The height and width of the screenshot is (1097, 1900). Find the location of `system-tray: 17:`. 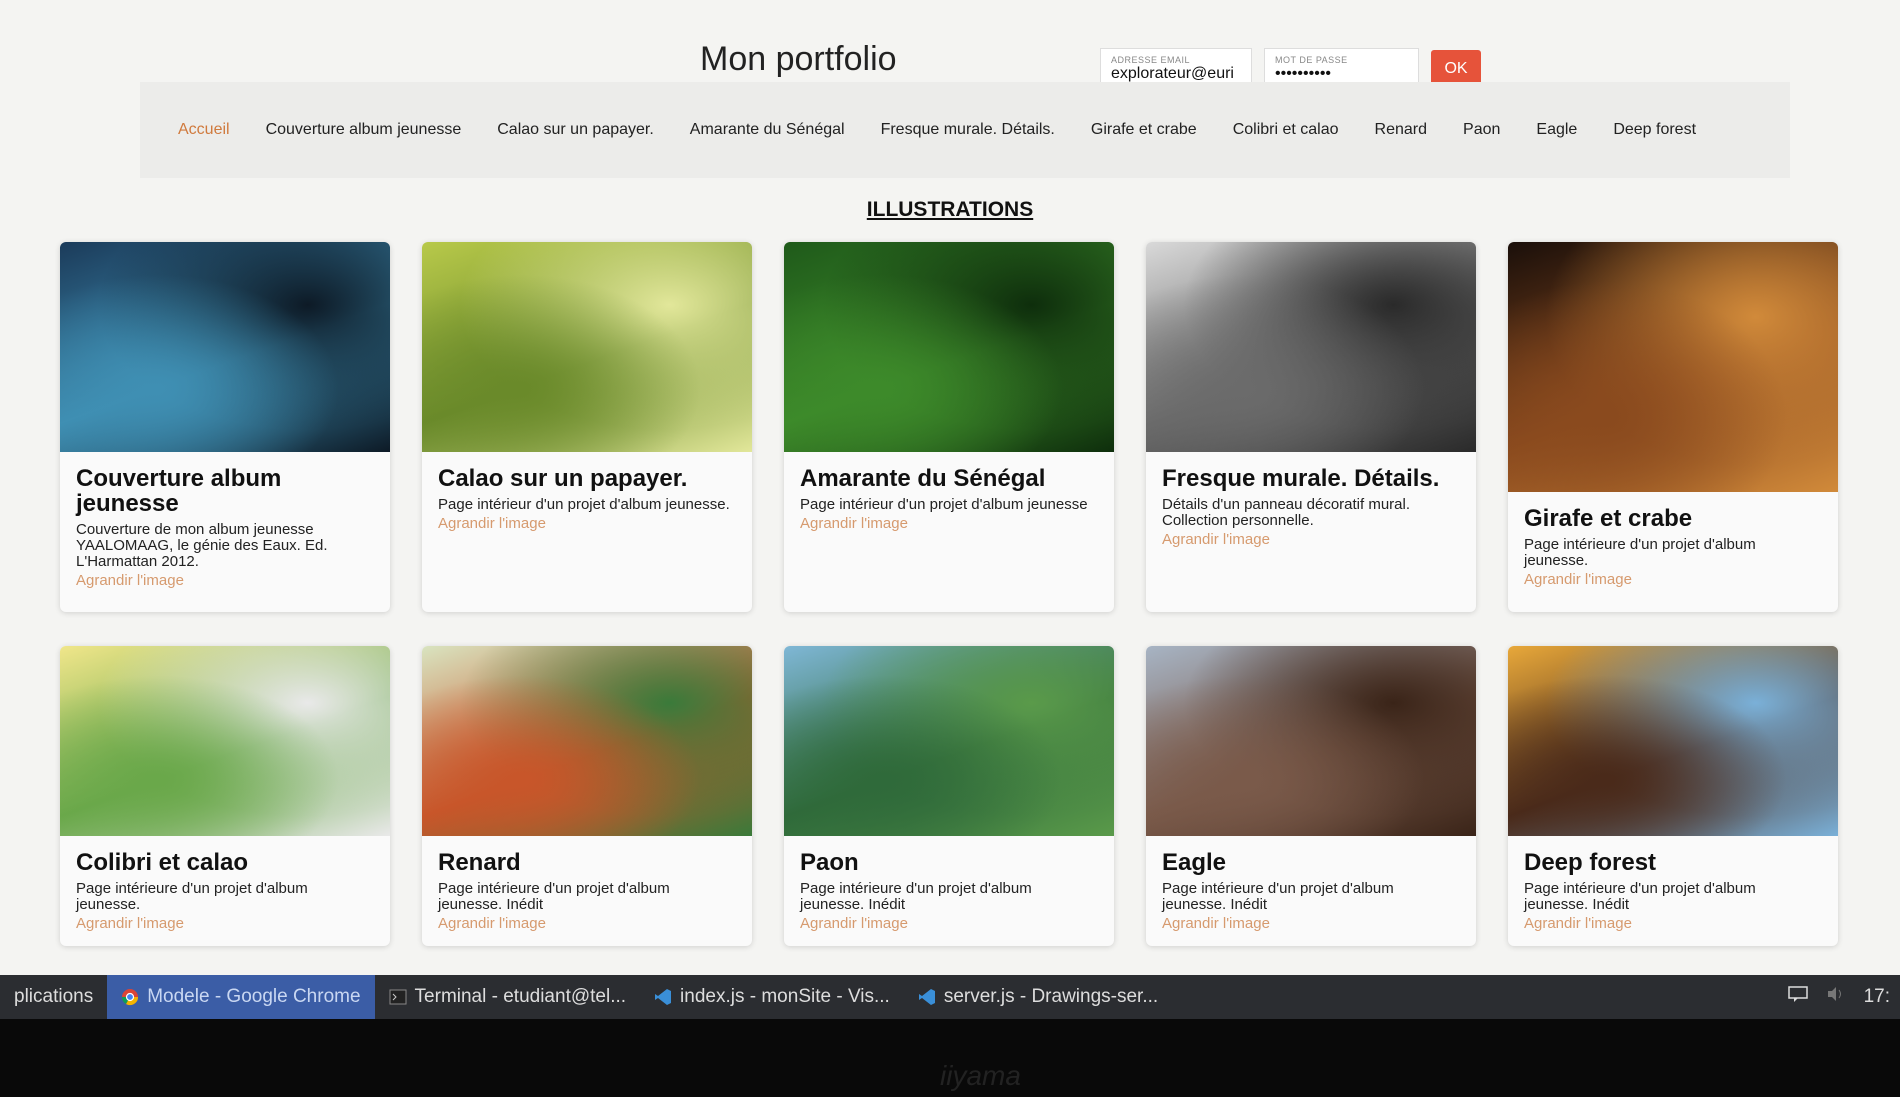

system-tray: 17: is located at coordinates (1843, 997).